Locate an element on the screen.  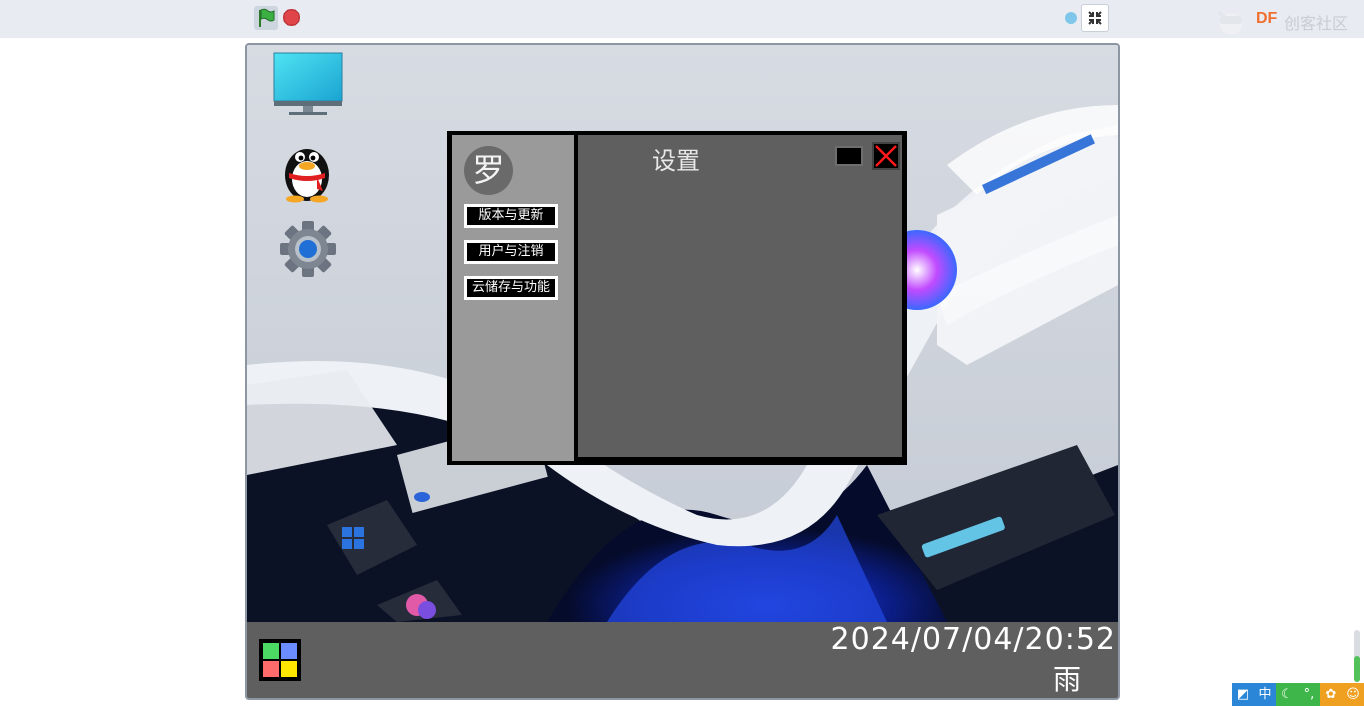
menu-version-update-button: 版本与更新 is located at coordinates (511, 216).